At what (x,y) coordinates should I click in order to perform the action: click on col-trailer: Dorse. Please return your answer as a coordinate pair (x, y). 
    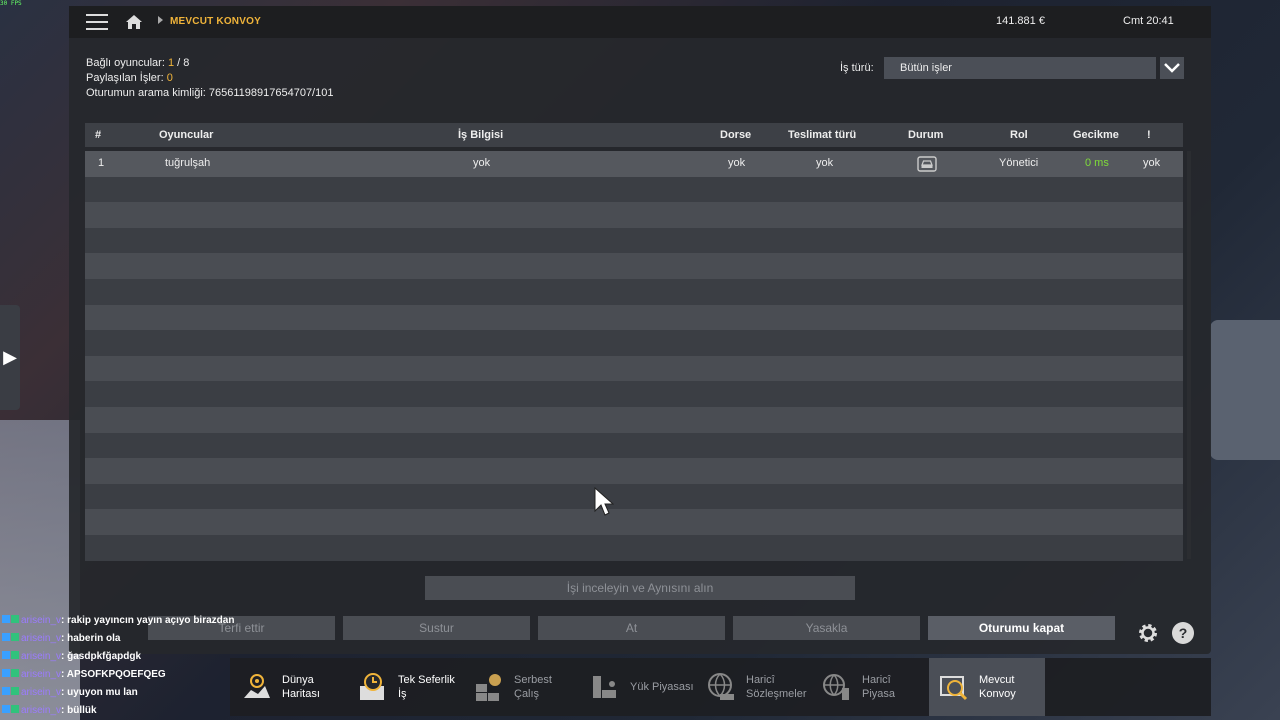
    Looking at the image, I should click on (735, 135).